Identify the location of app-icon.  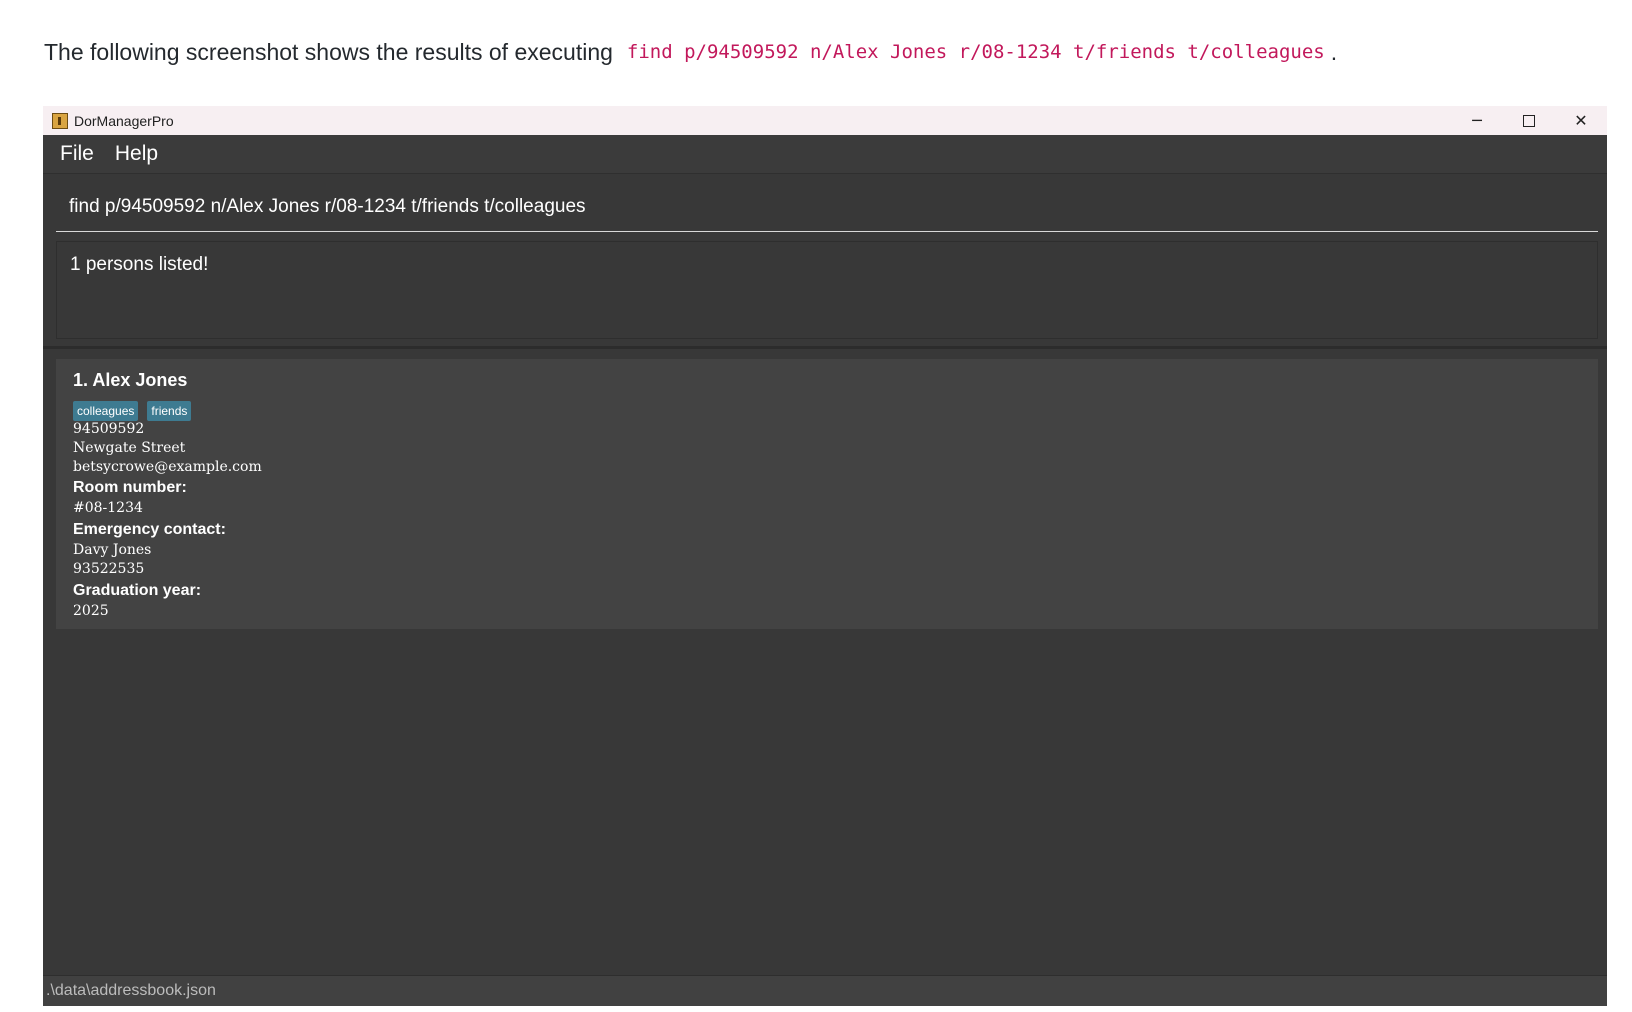
(60, 120).